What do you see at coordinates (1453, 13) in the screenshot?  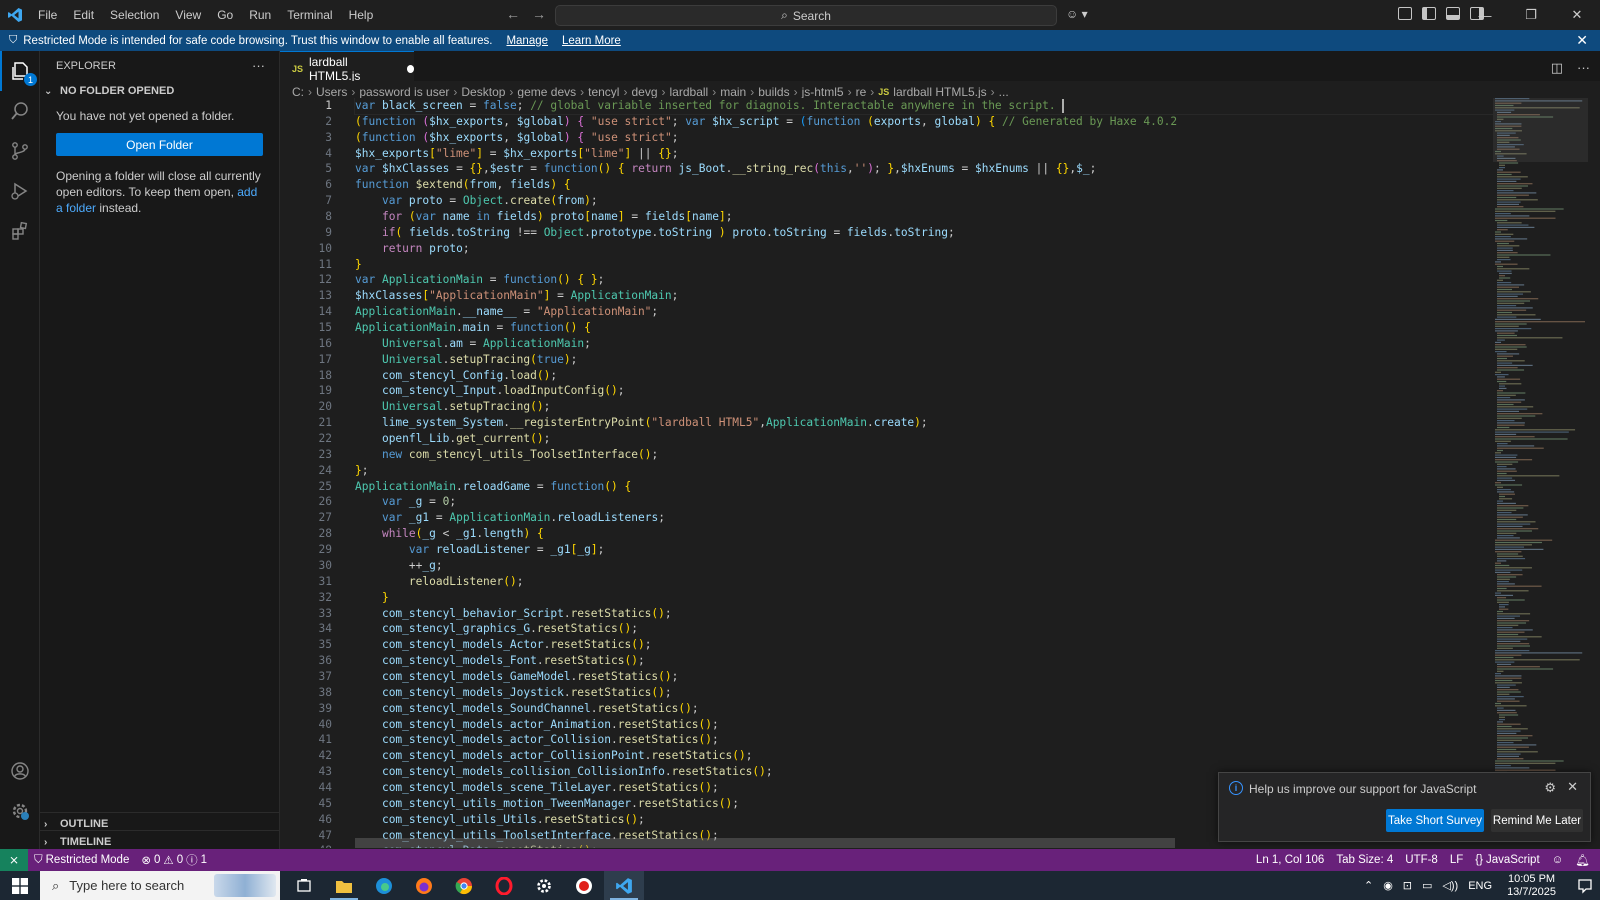 I see `toggle-panel-icon` at bounding box center [1453, 13].